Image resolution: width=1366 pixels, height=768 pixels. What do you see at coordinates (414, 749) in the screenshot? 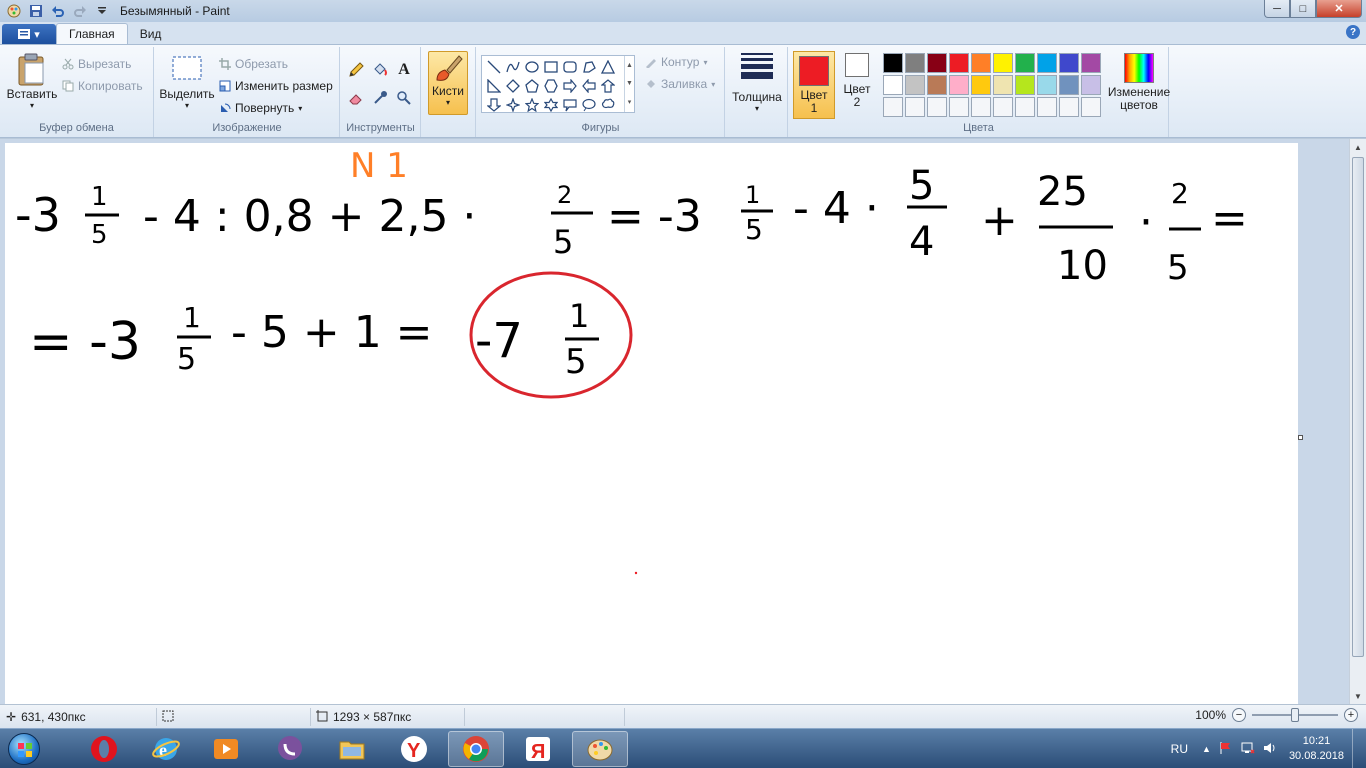
I see `taskbar-yandex-browser: Y` at bounding box center [414, 749].